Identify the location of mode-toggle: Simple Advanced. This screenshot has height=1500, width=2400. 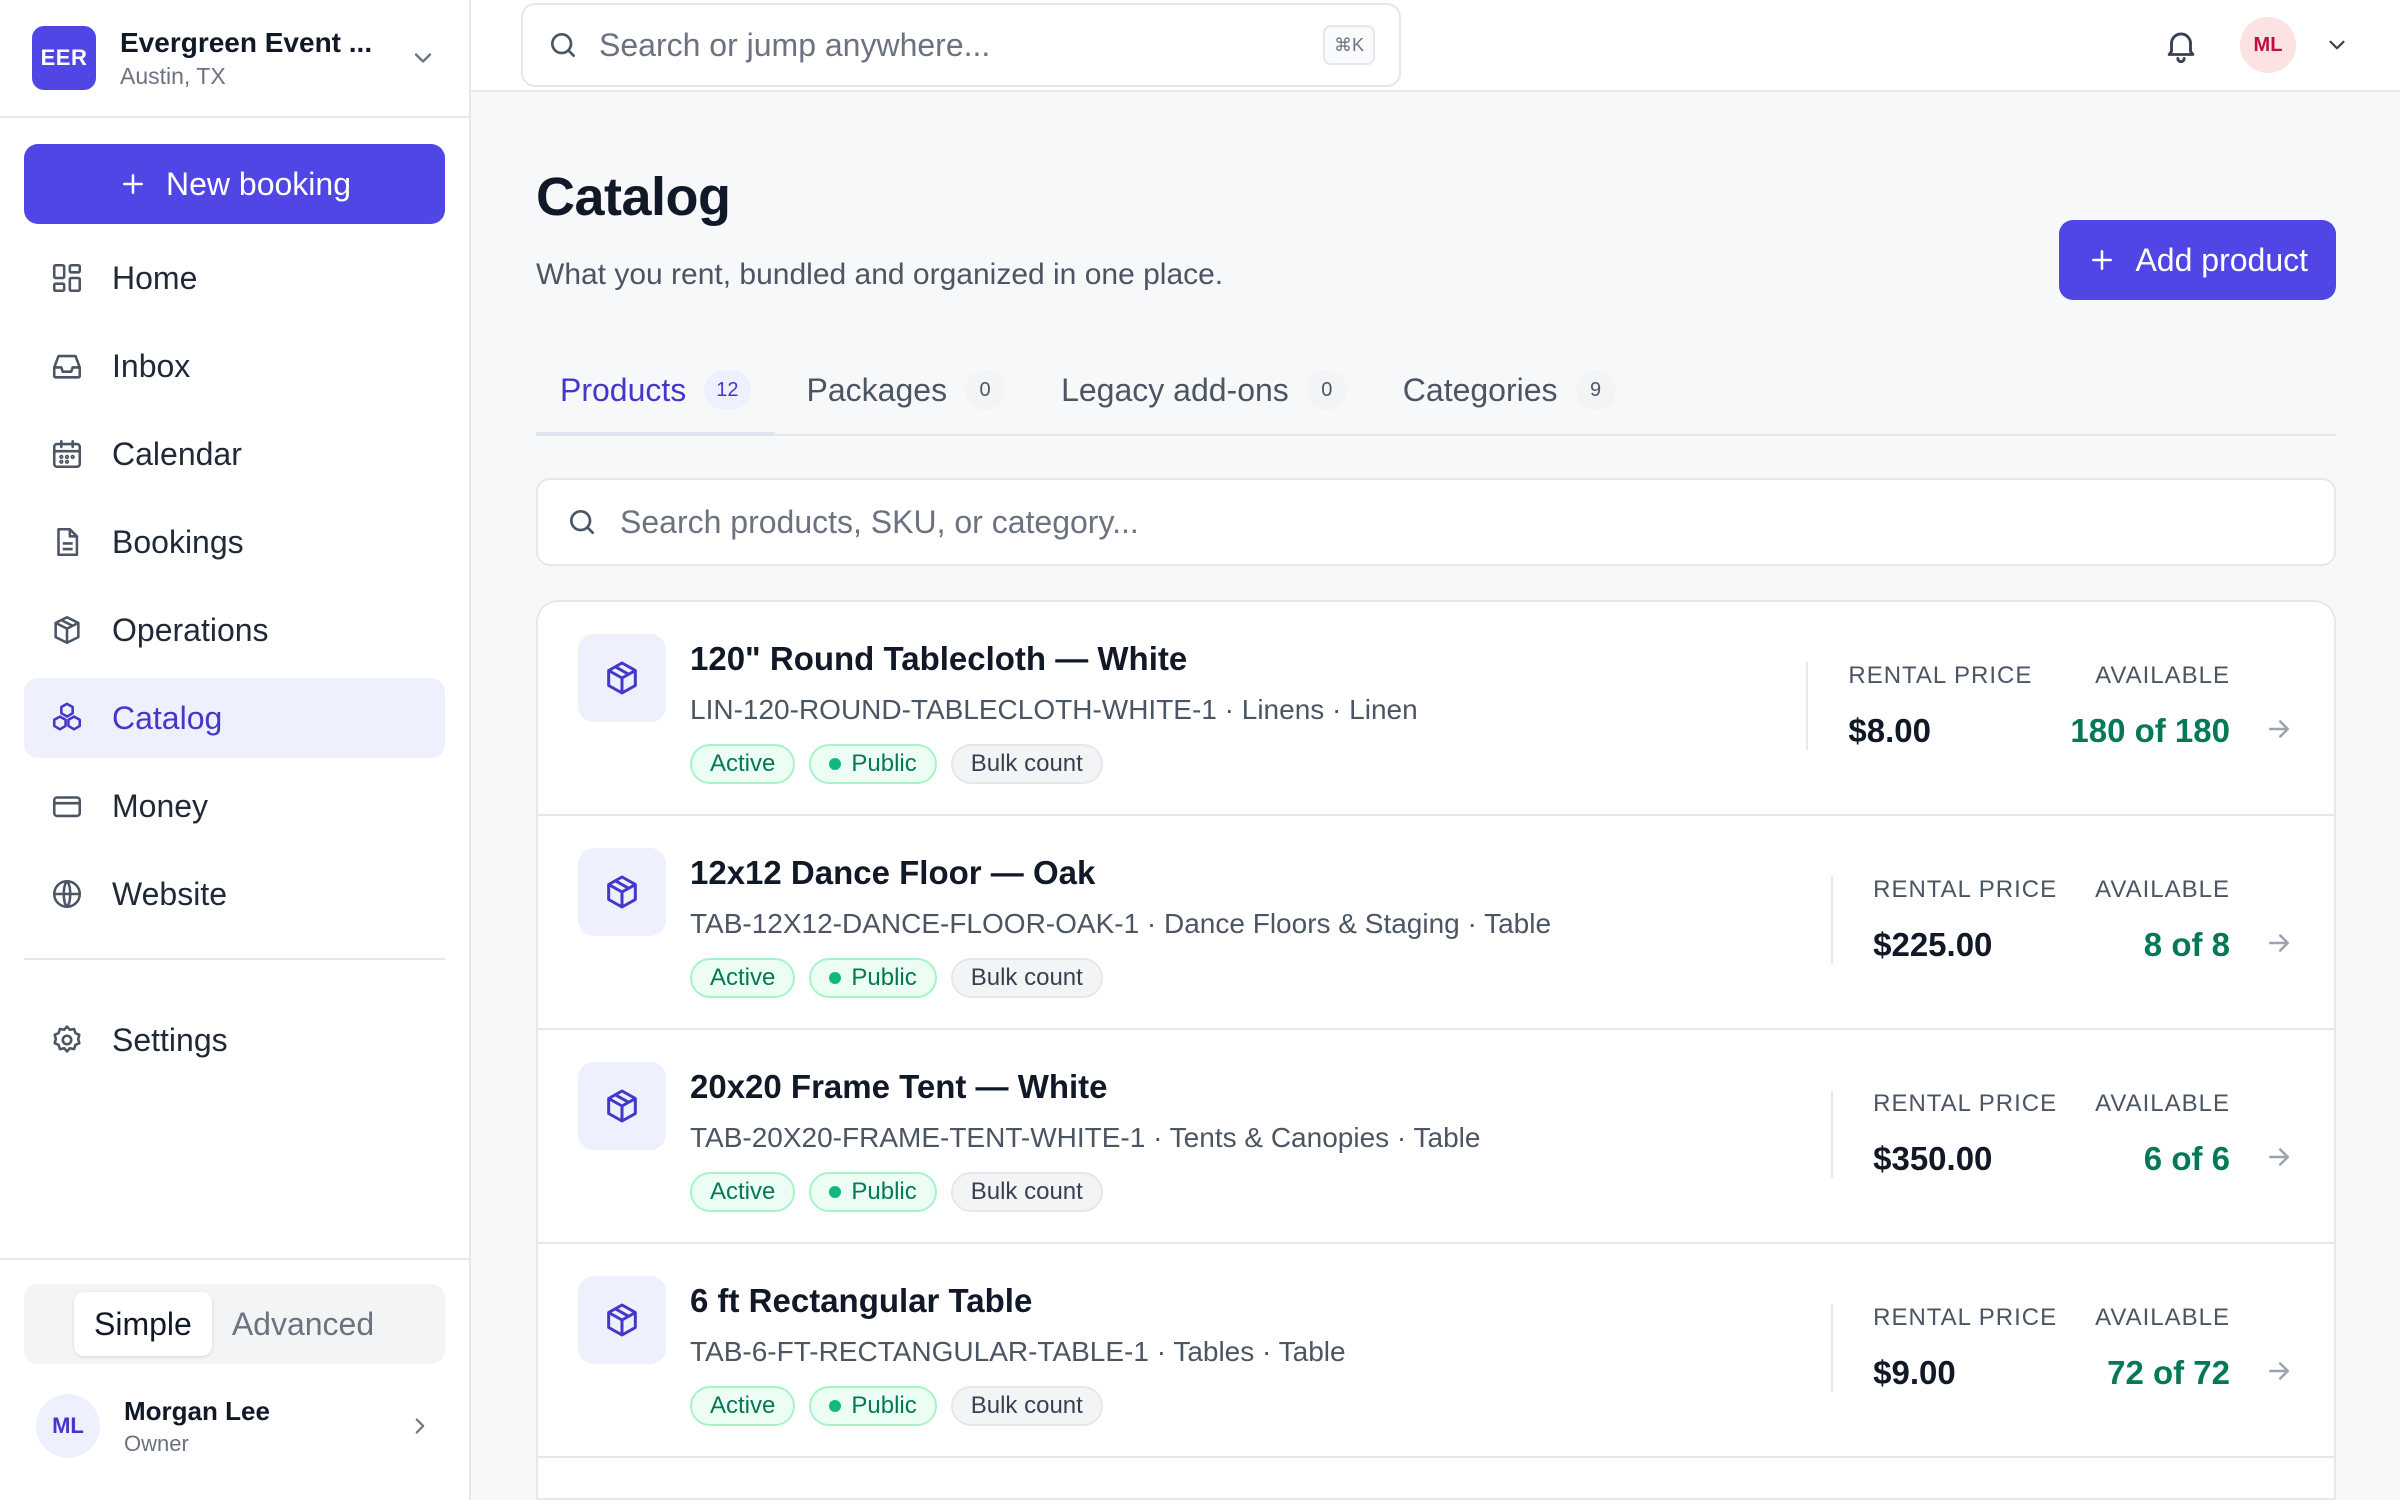
(234, 1324).